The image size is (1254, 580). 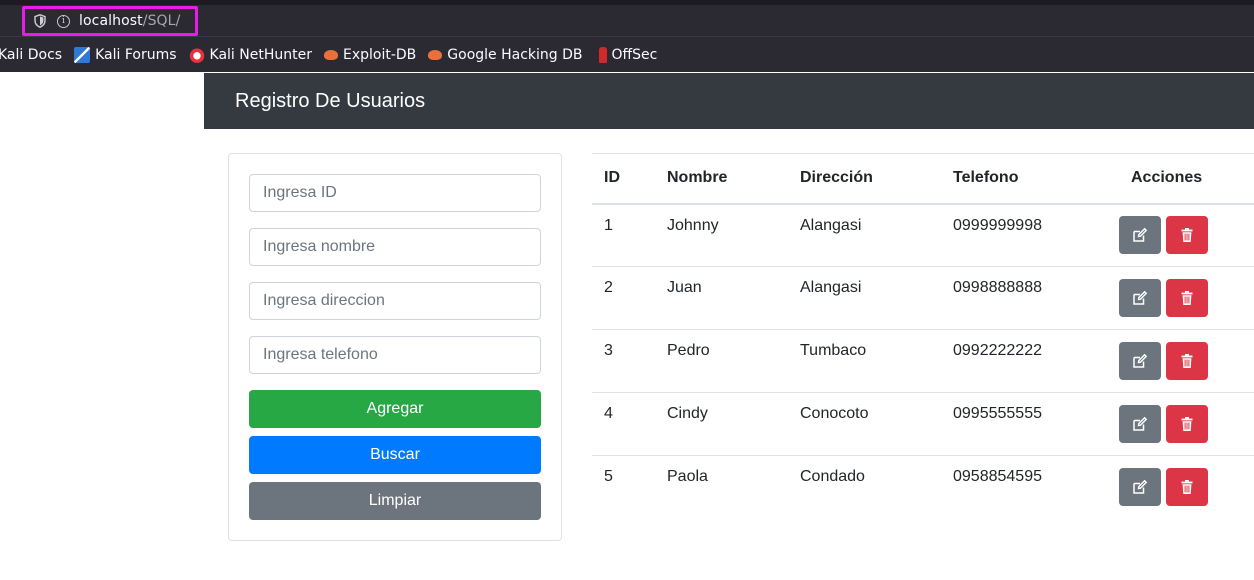 What do you see at coordinates (161, 21) in the screenshot?
I see `url-path: /SQL/` at bounding box center [161, 21].